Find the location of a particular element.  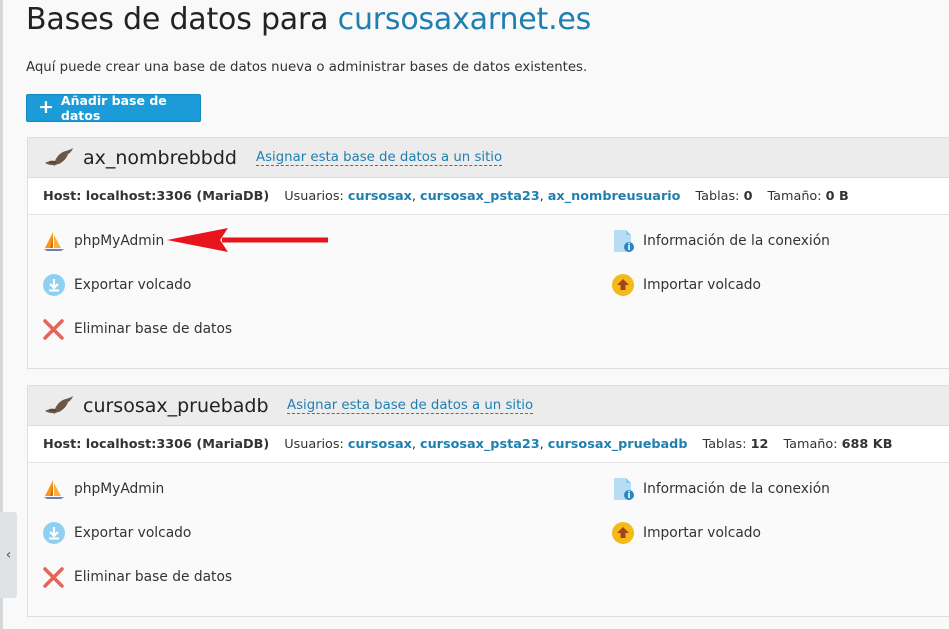

page-title-domain: cursosaxarnet.es is located at coordinates (465, 19).